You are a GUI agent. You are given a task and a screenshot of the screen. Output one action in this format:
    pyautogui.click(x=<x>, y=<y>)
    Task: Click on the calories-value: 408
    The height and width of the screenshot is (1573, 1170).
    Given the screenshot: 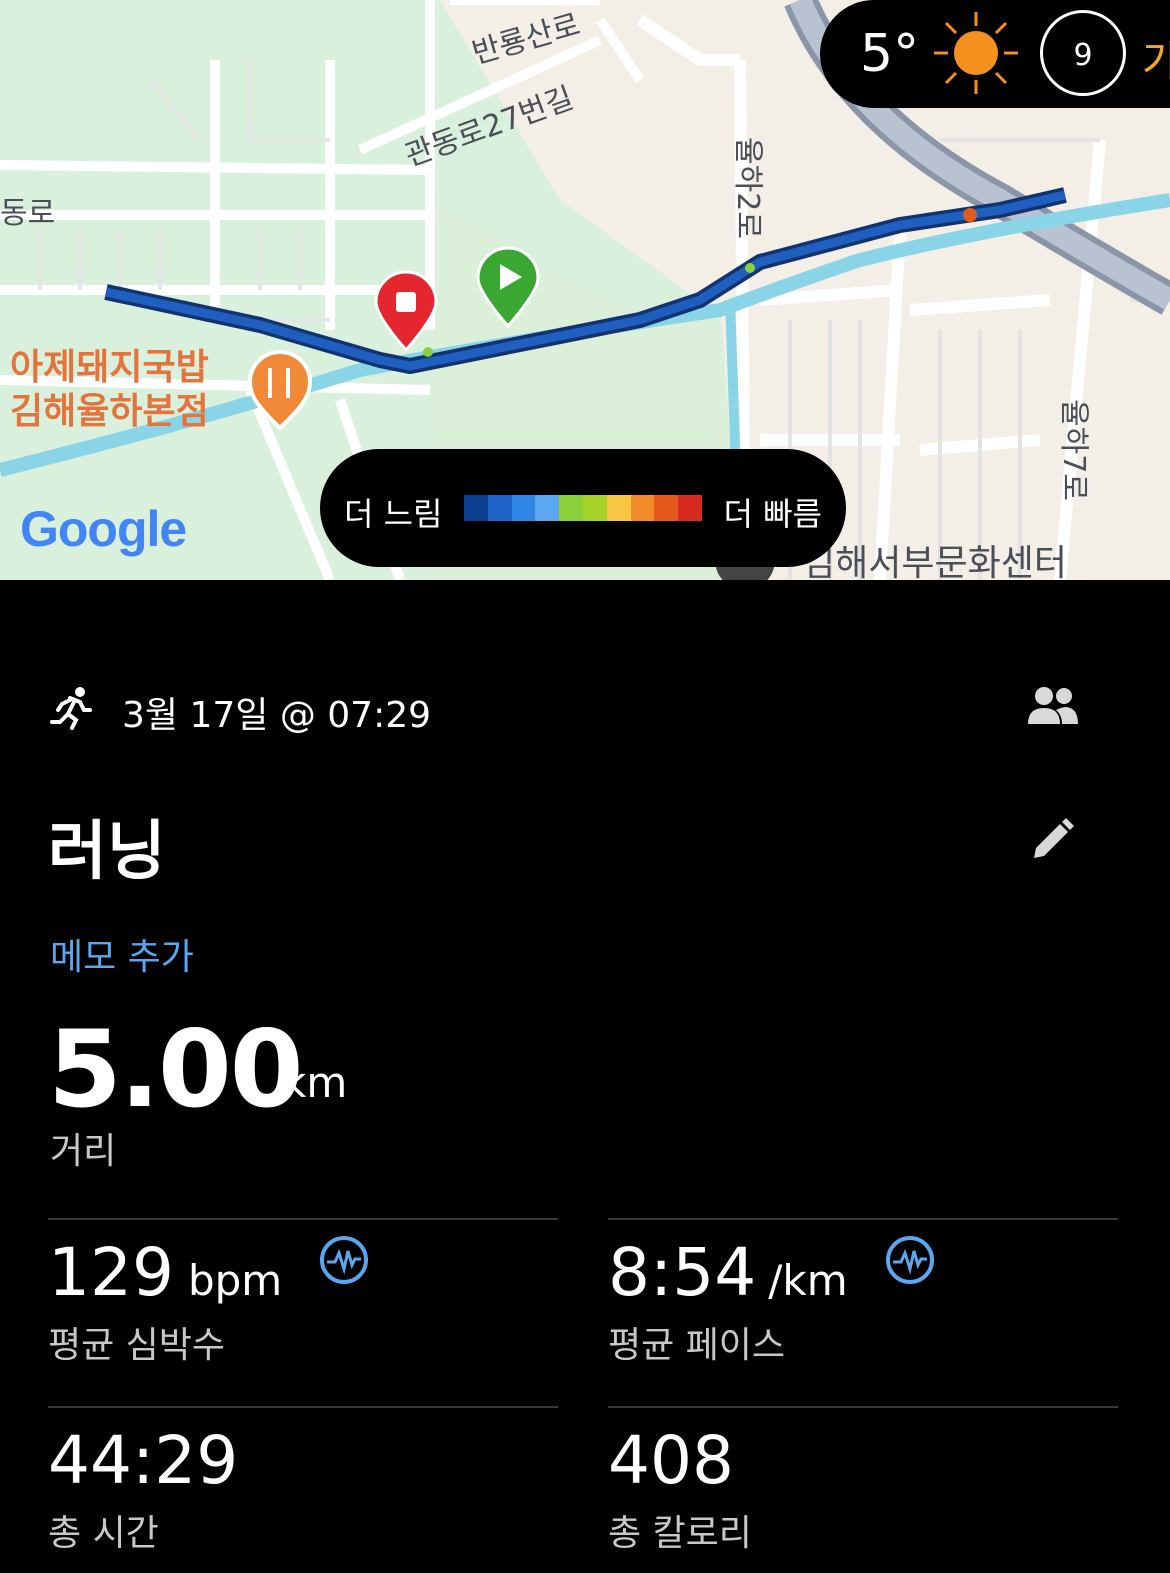 What is the action you would take?
    pyautogui.click(x=671, y=1460)
    